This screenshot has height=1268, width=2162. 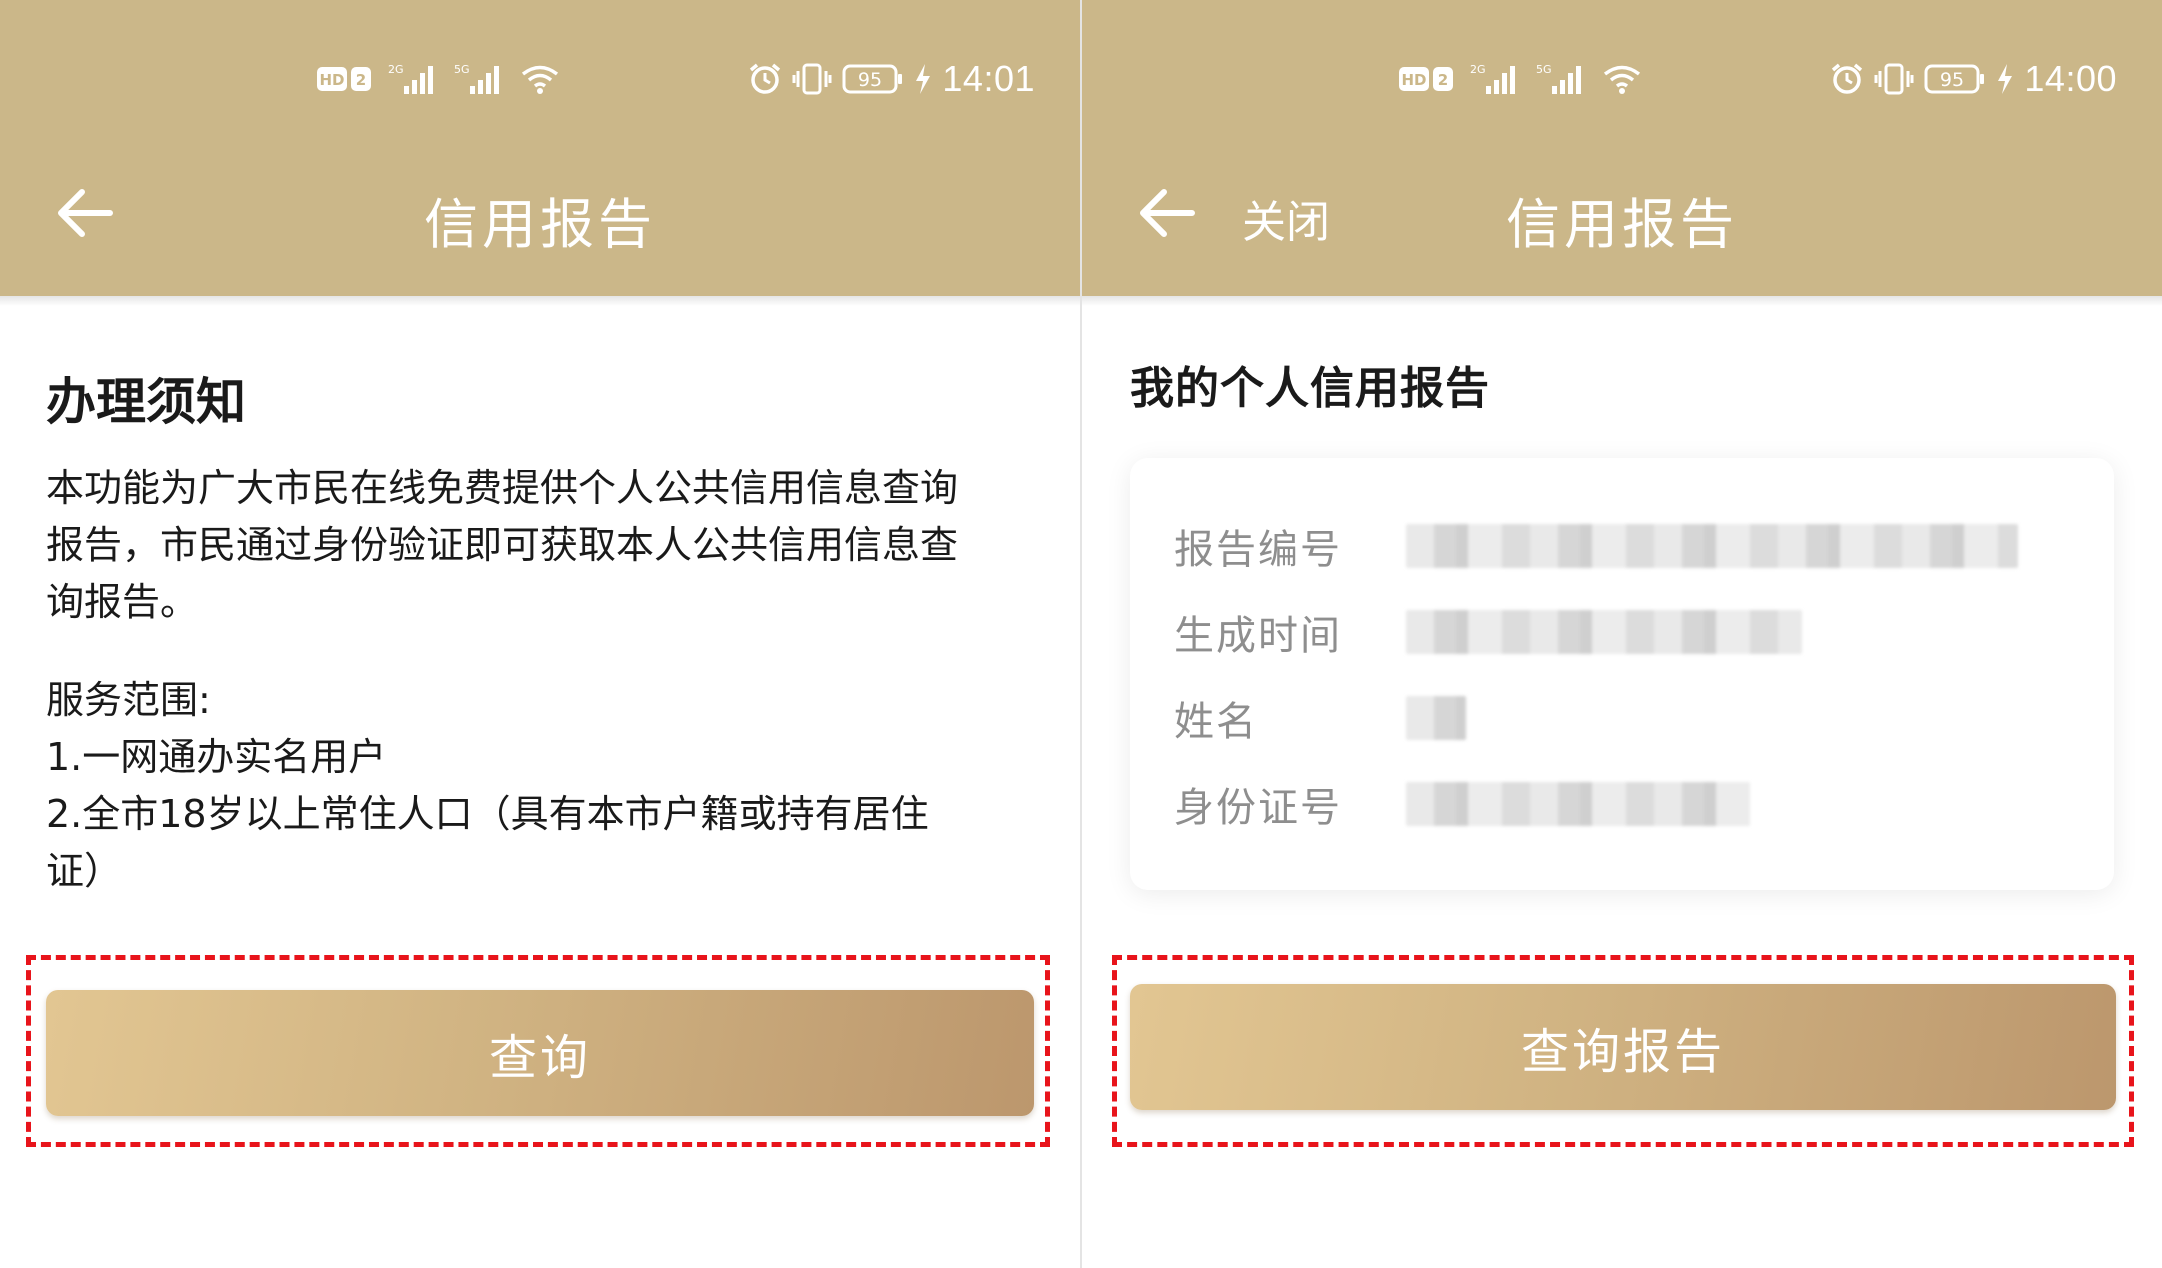 I want to click on query-report-button: 查询报告, so click(x=1623, y=1047).